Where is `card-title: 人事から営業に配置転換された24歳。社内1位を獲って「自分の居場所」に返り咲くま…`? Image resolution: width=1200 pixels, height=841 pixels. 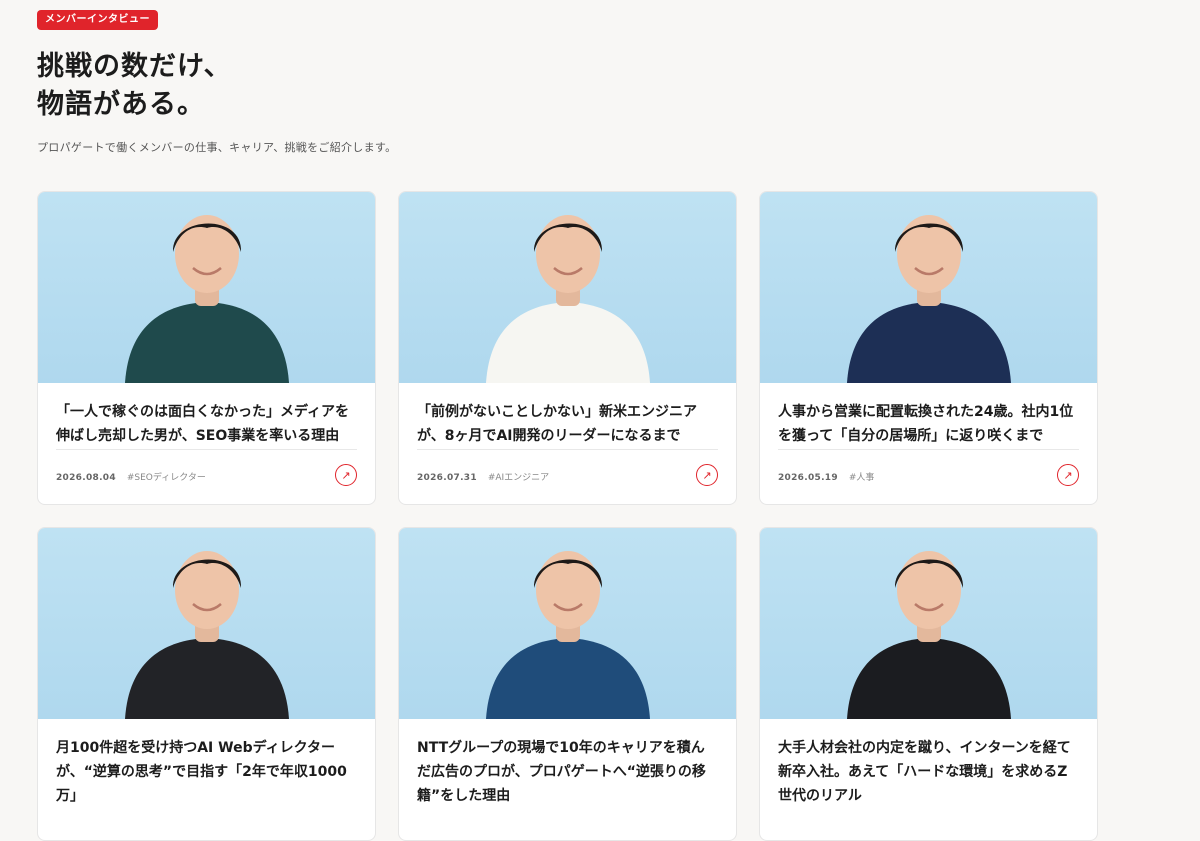
card-title: 人事から営業に配置転換された24歳。社内1位を獲って「自分の居場所」に返り咲くま… is located at coordinates (926, 424).